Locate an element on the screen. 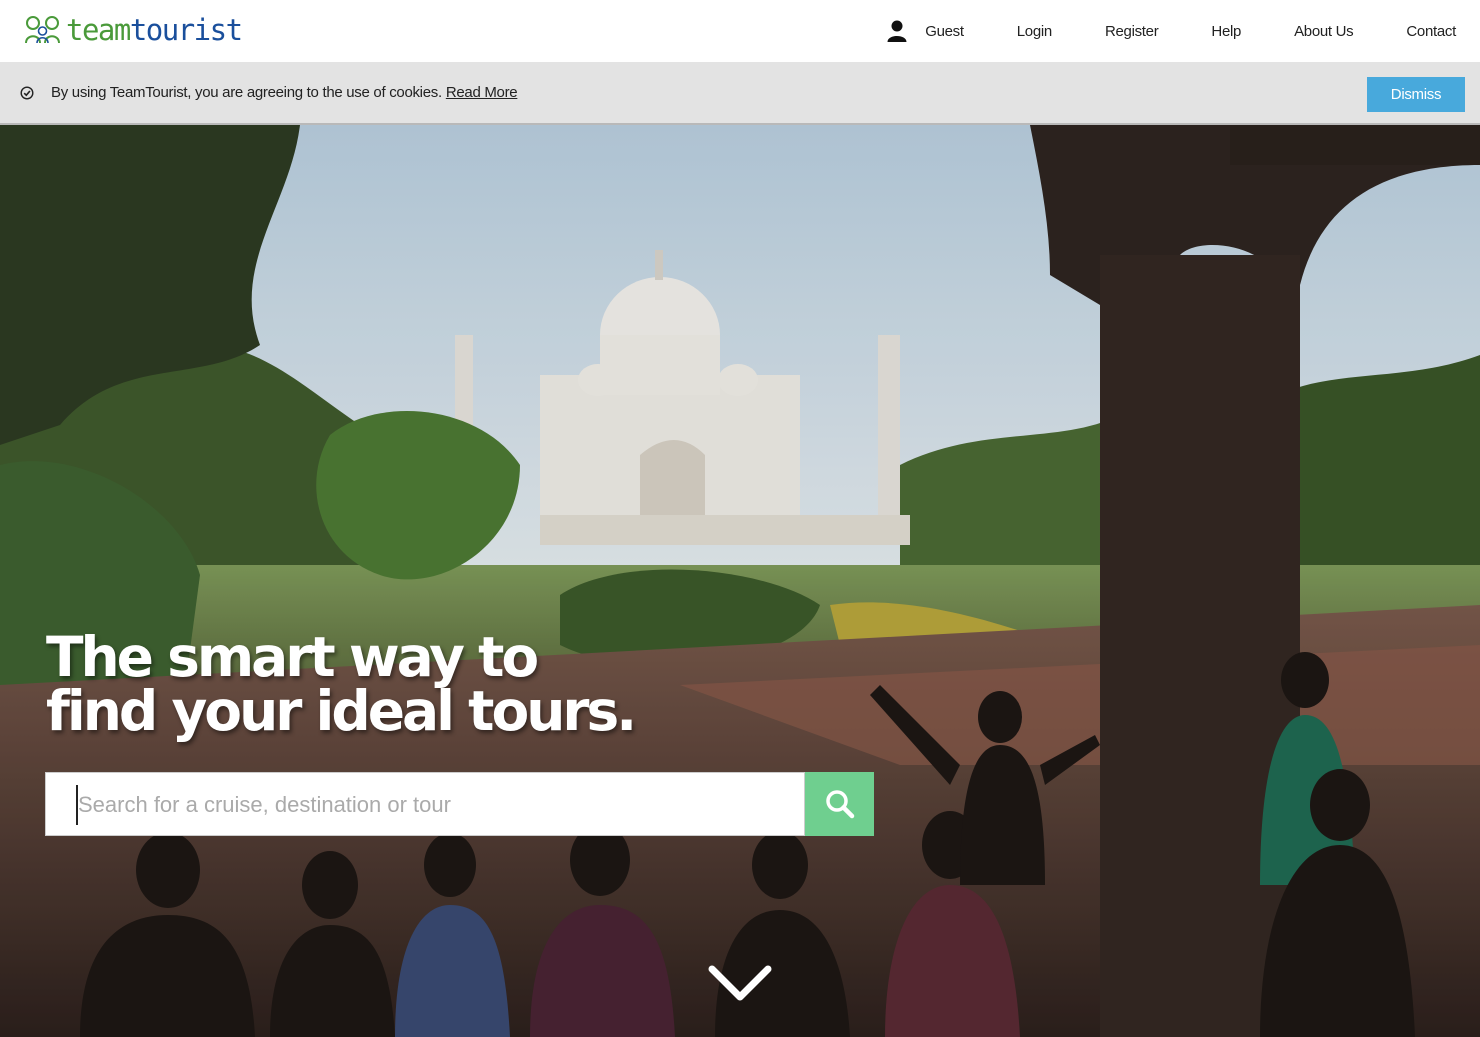  cookie-read-more-link: Read More is located at coordinates (482, 92).